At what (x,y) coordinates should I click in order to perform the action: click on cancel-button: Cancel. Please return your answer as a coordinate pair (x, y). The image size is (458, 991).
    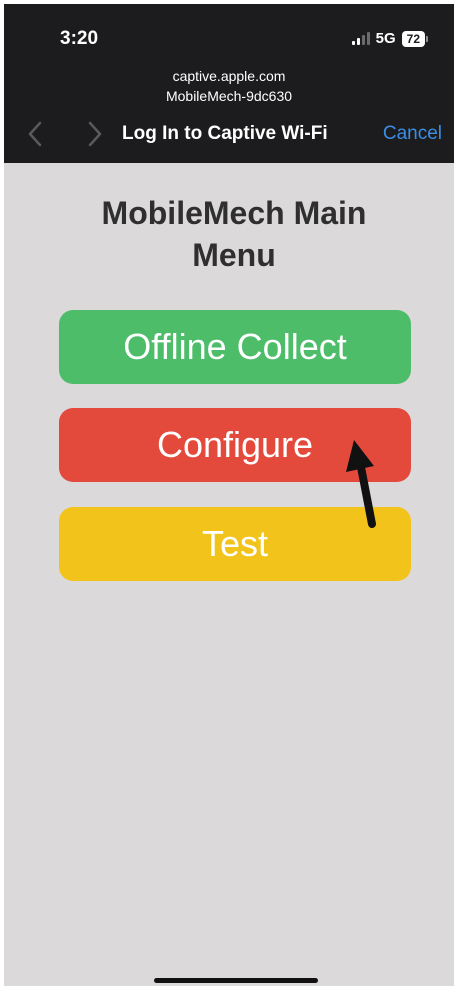
    Looking at the image, I should click on (412, 134).